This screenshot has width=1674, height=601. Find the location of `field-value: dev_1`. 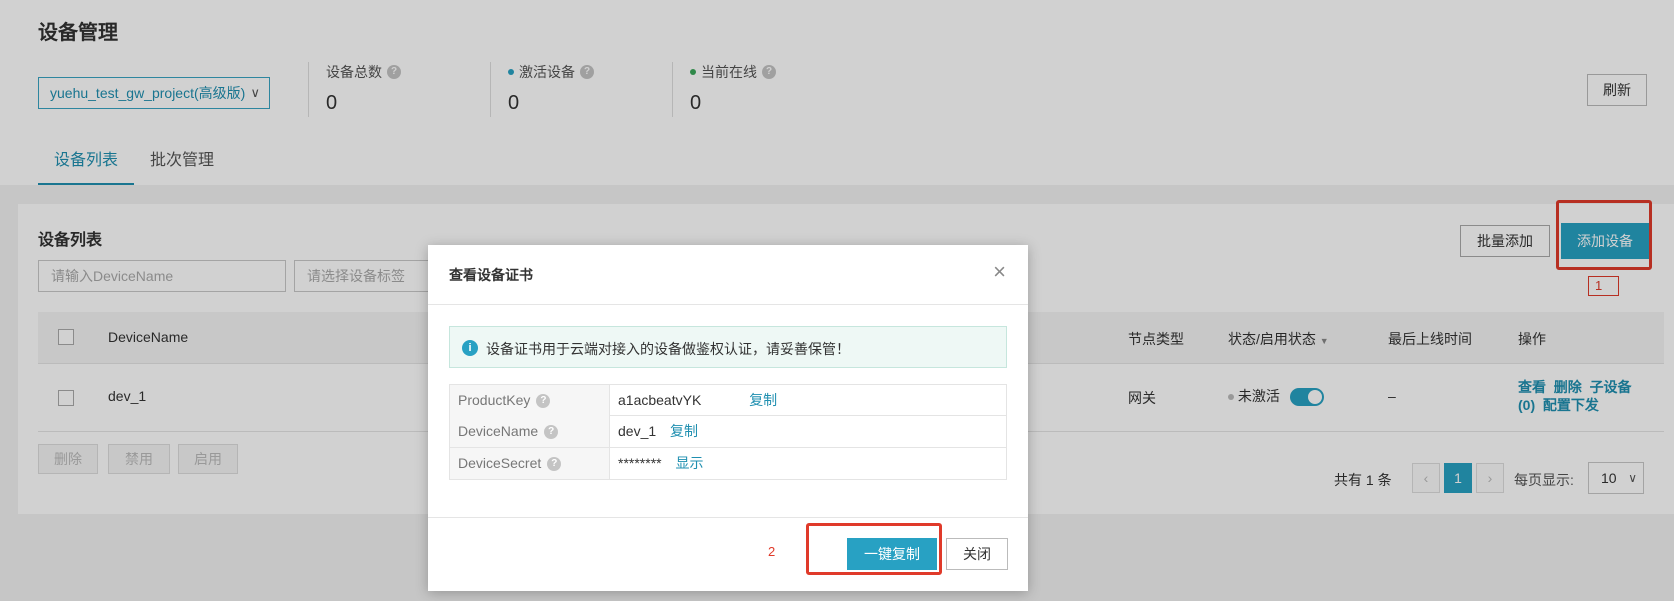

field-value: dev_1 is located at coordinates (637, 431).